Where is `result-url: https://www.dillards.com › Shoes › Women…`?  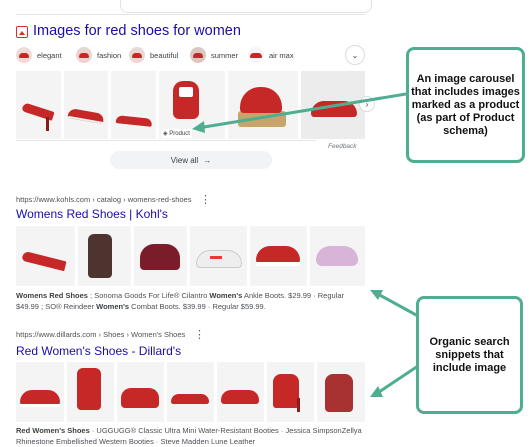
result-url: https://www.dillards.com › Shoes › Women… is located at coordinates (101, 334).